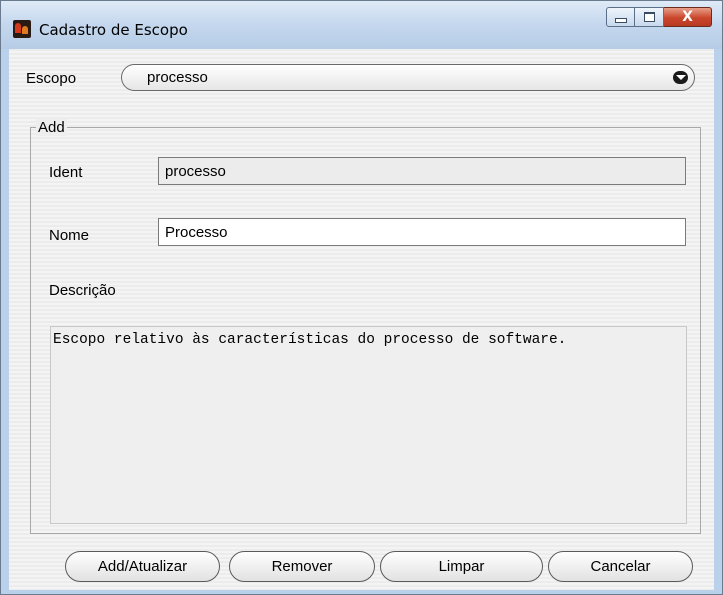  Describe the element at coordinates (66, 172) in the screenshot. I see `ident-label: Ident` at that location.